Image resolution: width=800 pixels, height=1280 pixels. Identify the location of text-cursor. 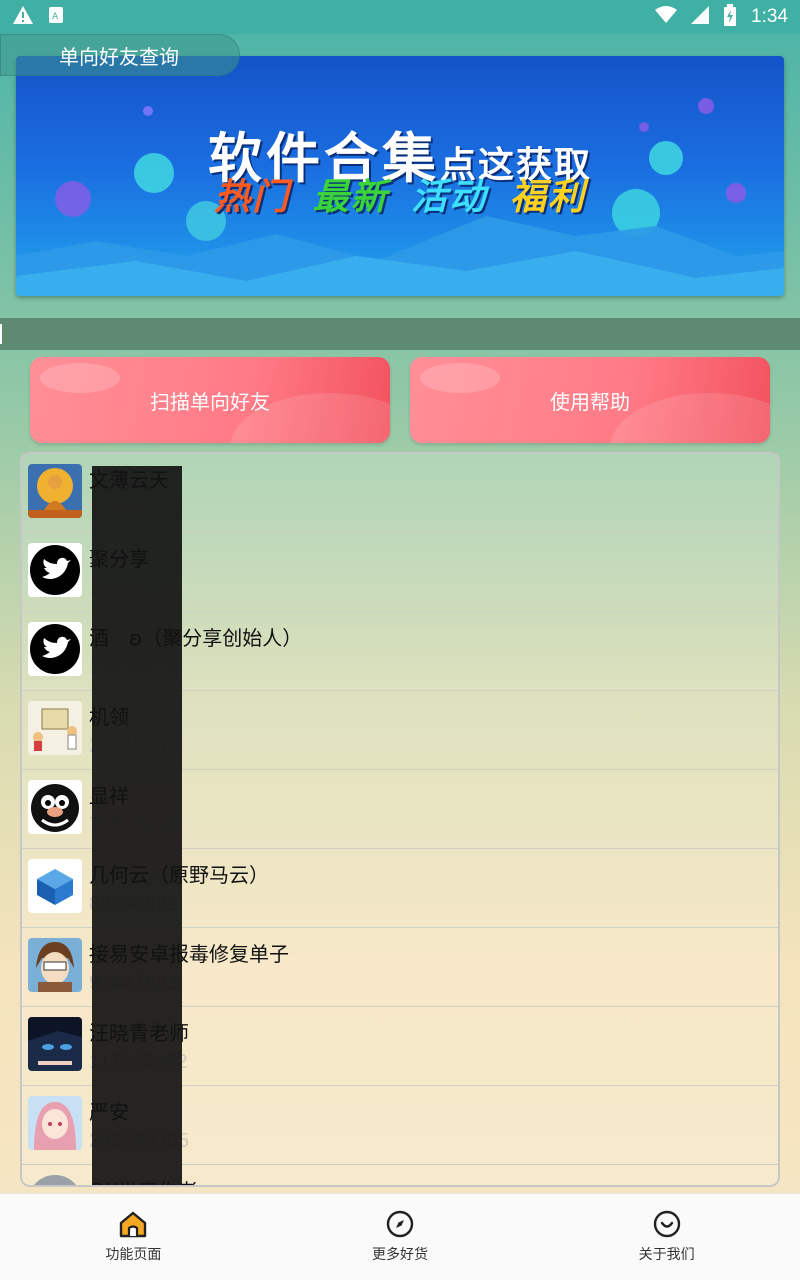
(1, 334).